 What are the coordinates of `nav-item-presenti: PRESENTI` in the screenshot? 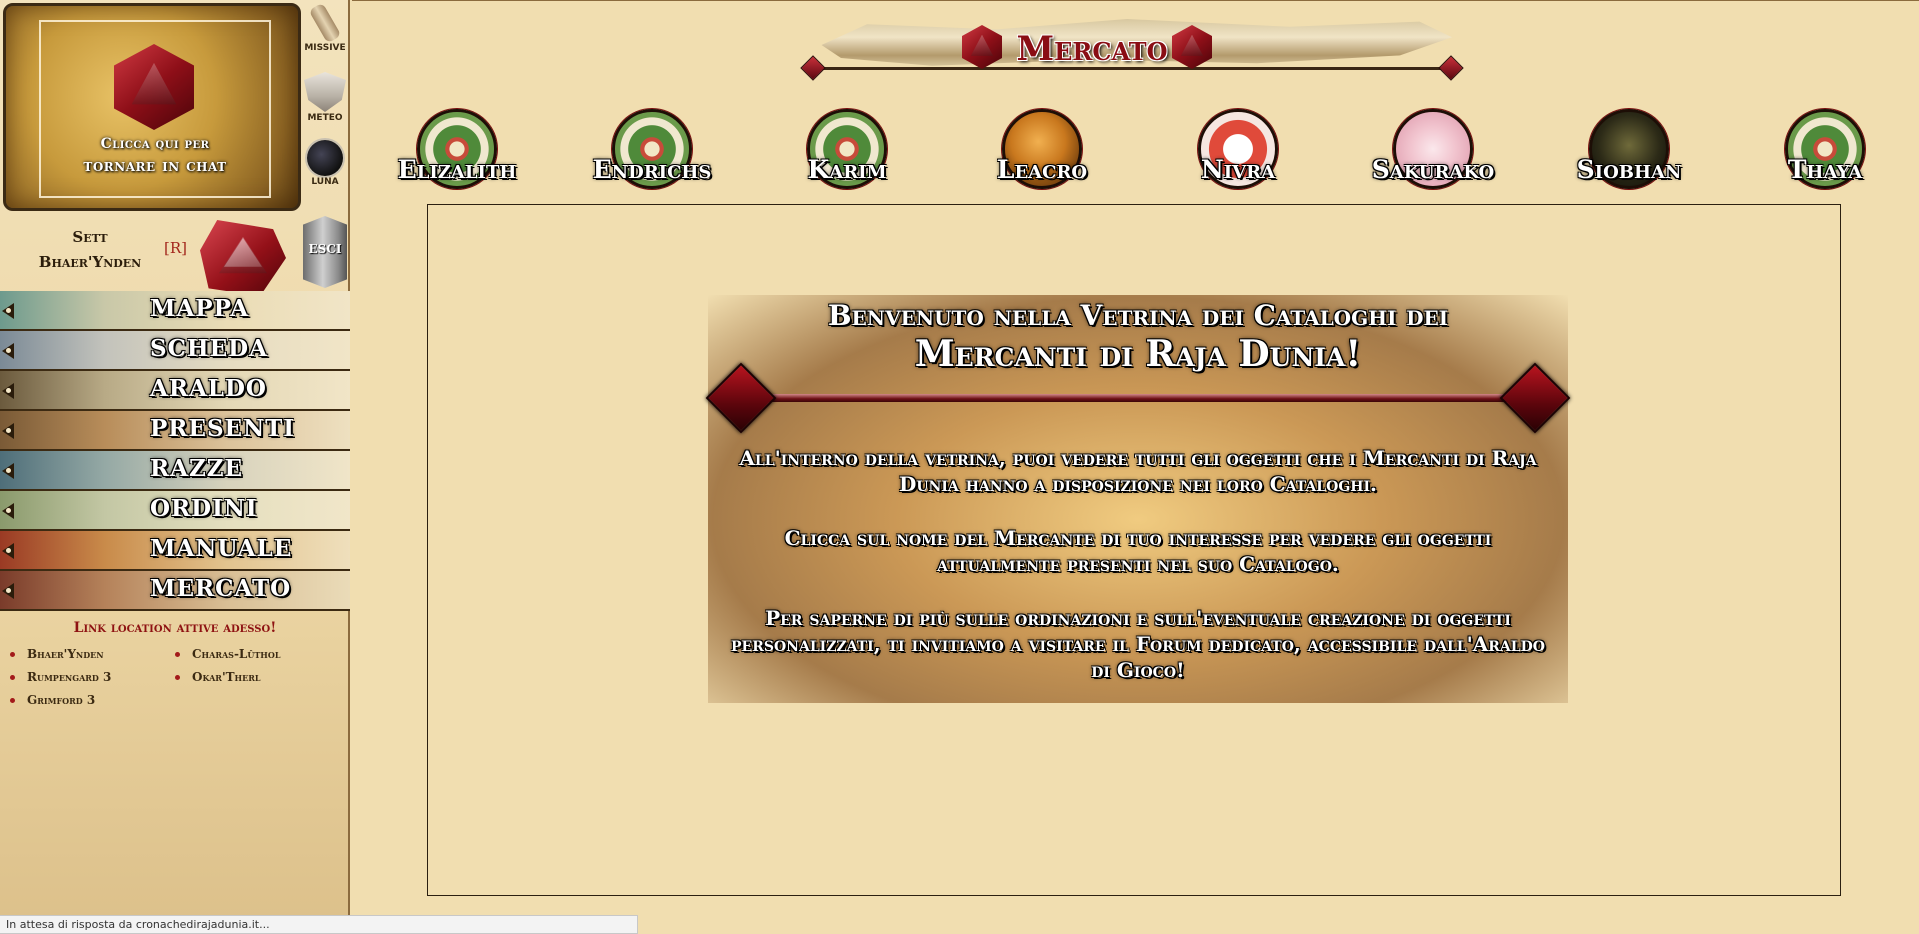 It's located at (175, 431).